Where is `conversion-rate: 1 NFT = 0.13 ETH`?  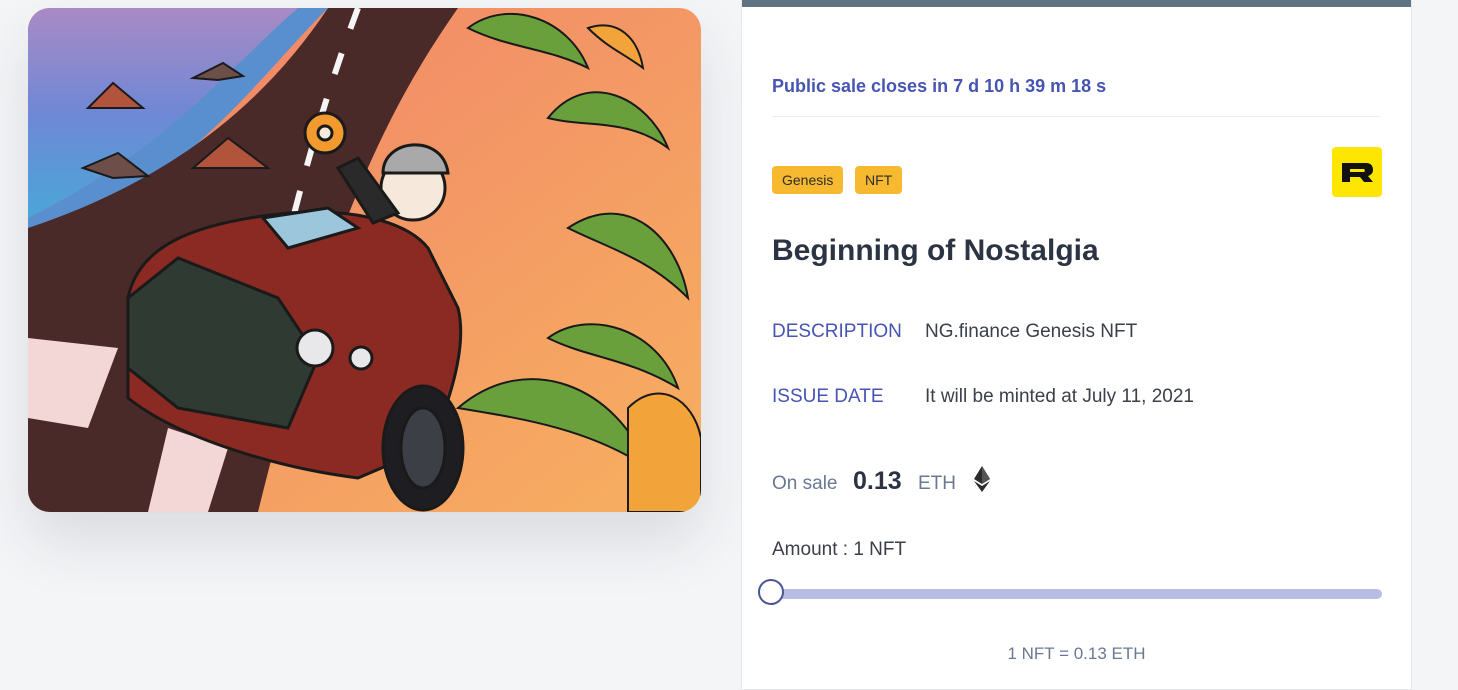 conversion-rate: 1 NFT = 0.13 ETH is located at coordinates (1076, 653).